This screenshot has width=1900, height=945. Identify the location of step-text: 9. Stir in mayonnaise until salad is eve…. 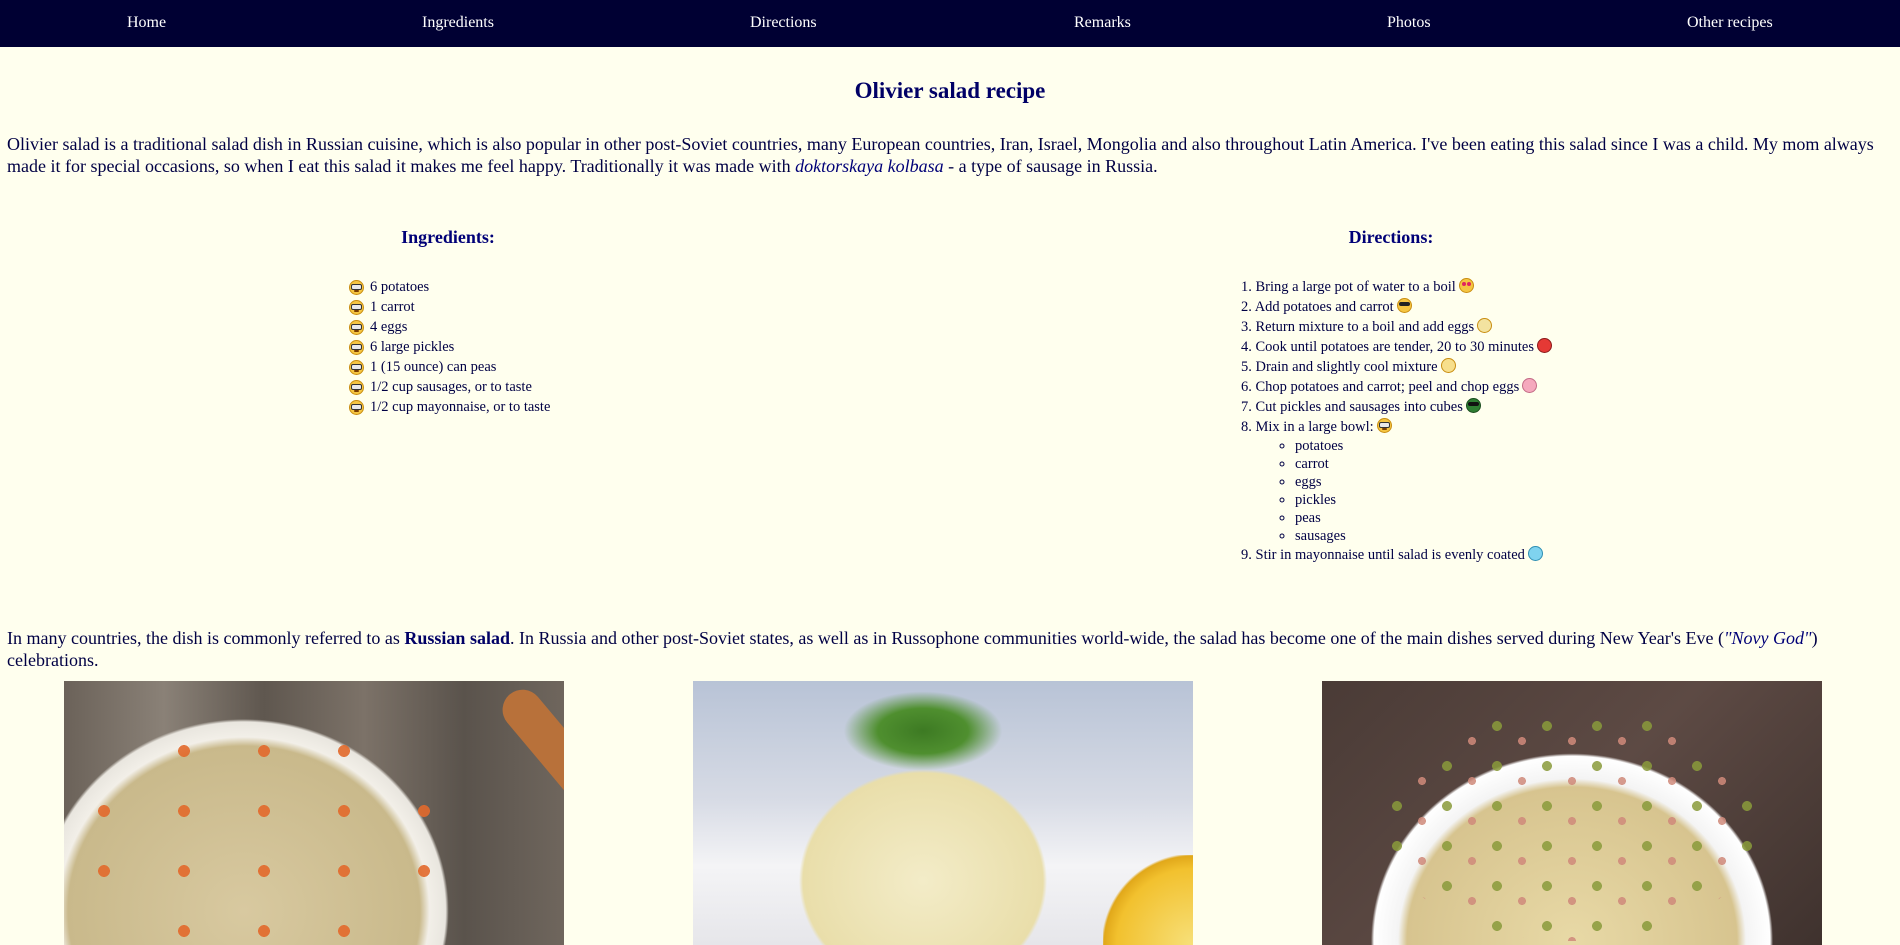
(1383, 555).